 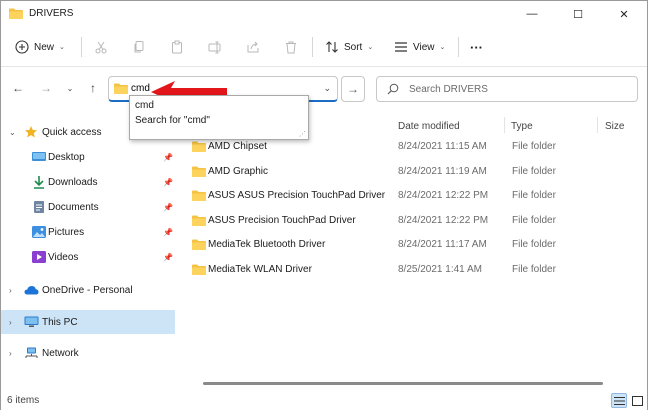 I want to click on autocomplete-dropdown: cmd Search for "cmd" ⋰, so click(x=219, y=117).